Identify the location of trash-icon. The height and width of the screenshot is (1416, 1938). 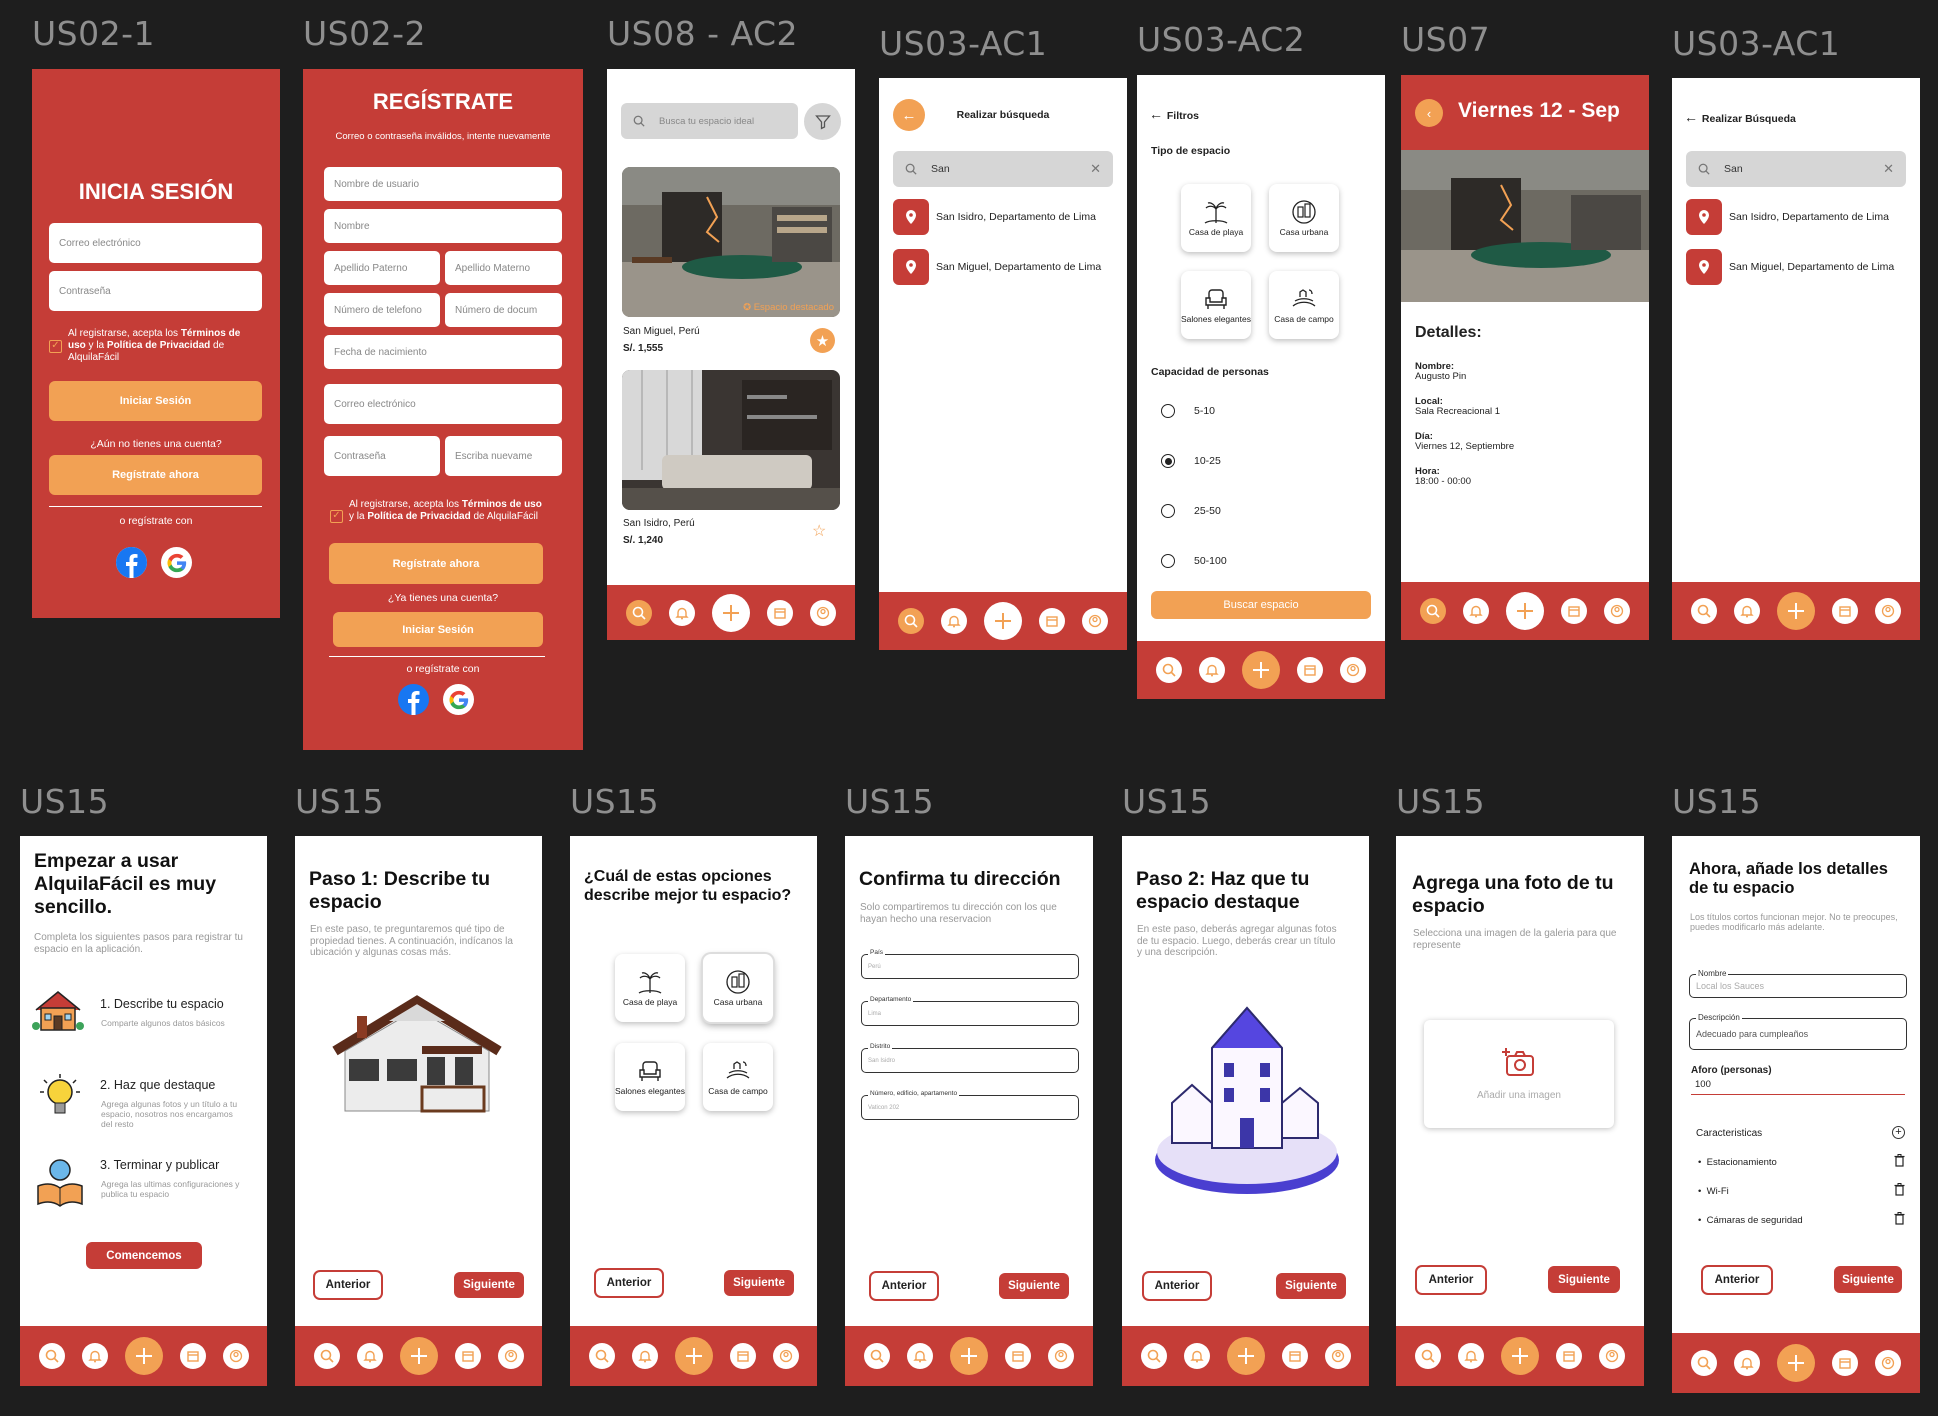
(1900, 1190).